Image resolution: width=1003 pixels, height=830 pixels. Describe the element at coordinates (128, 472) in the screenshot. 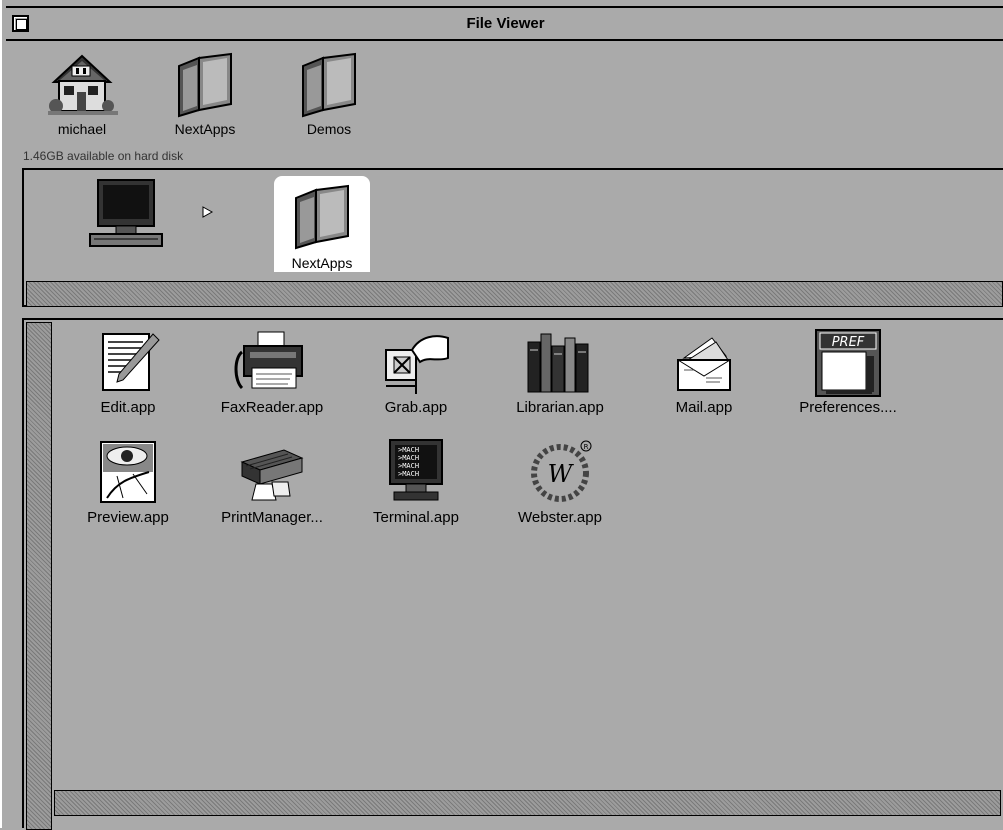

I see `preview-icon` at that location.